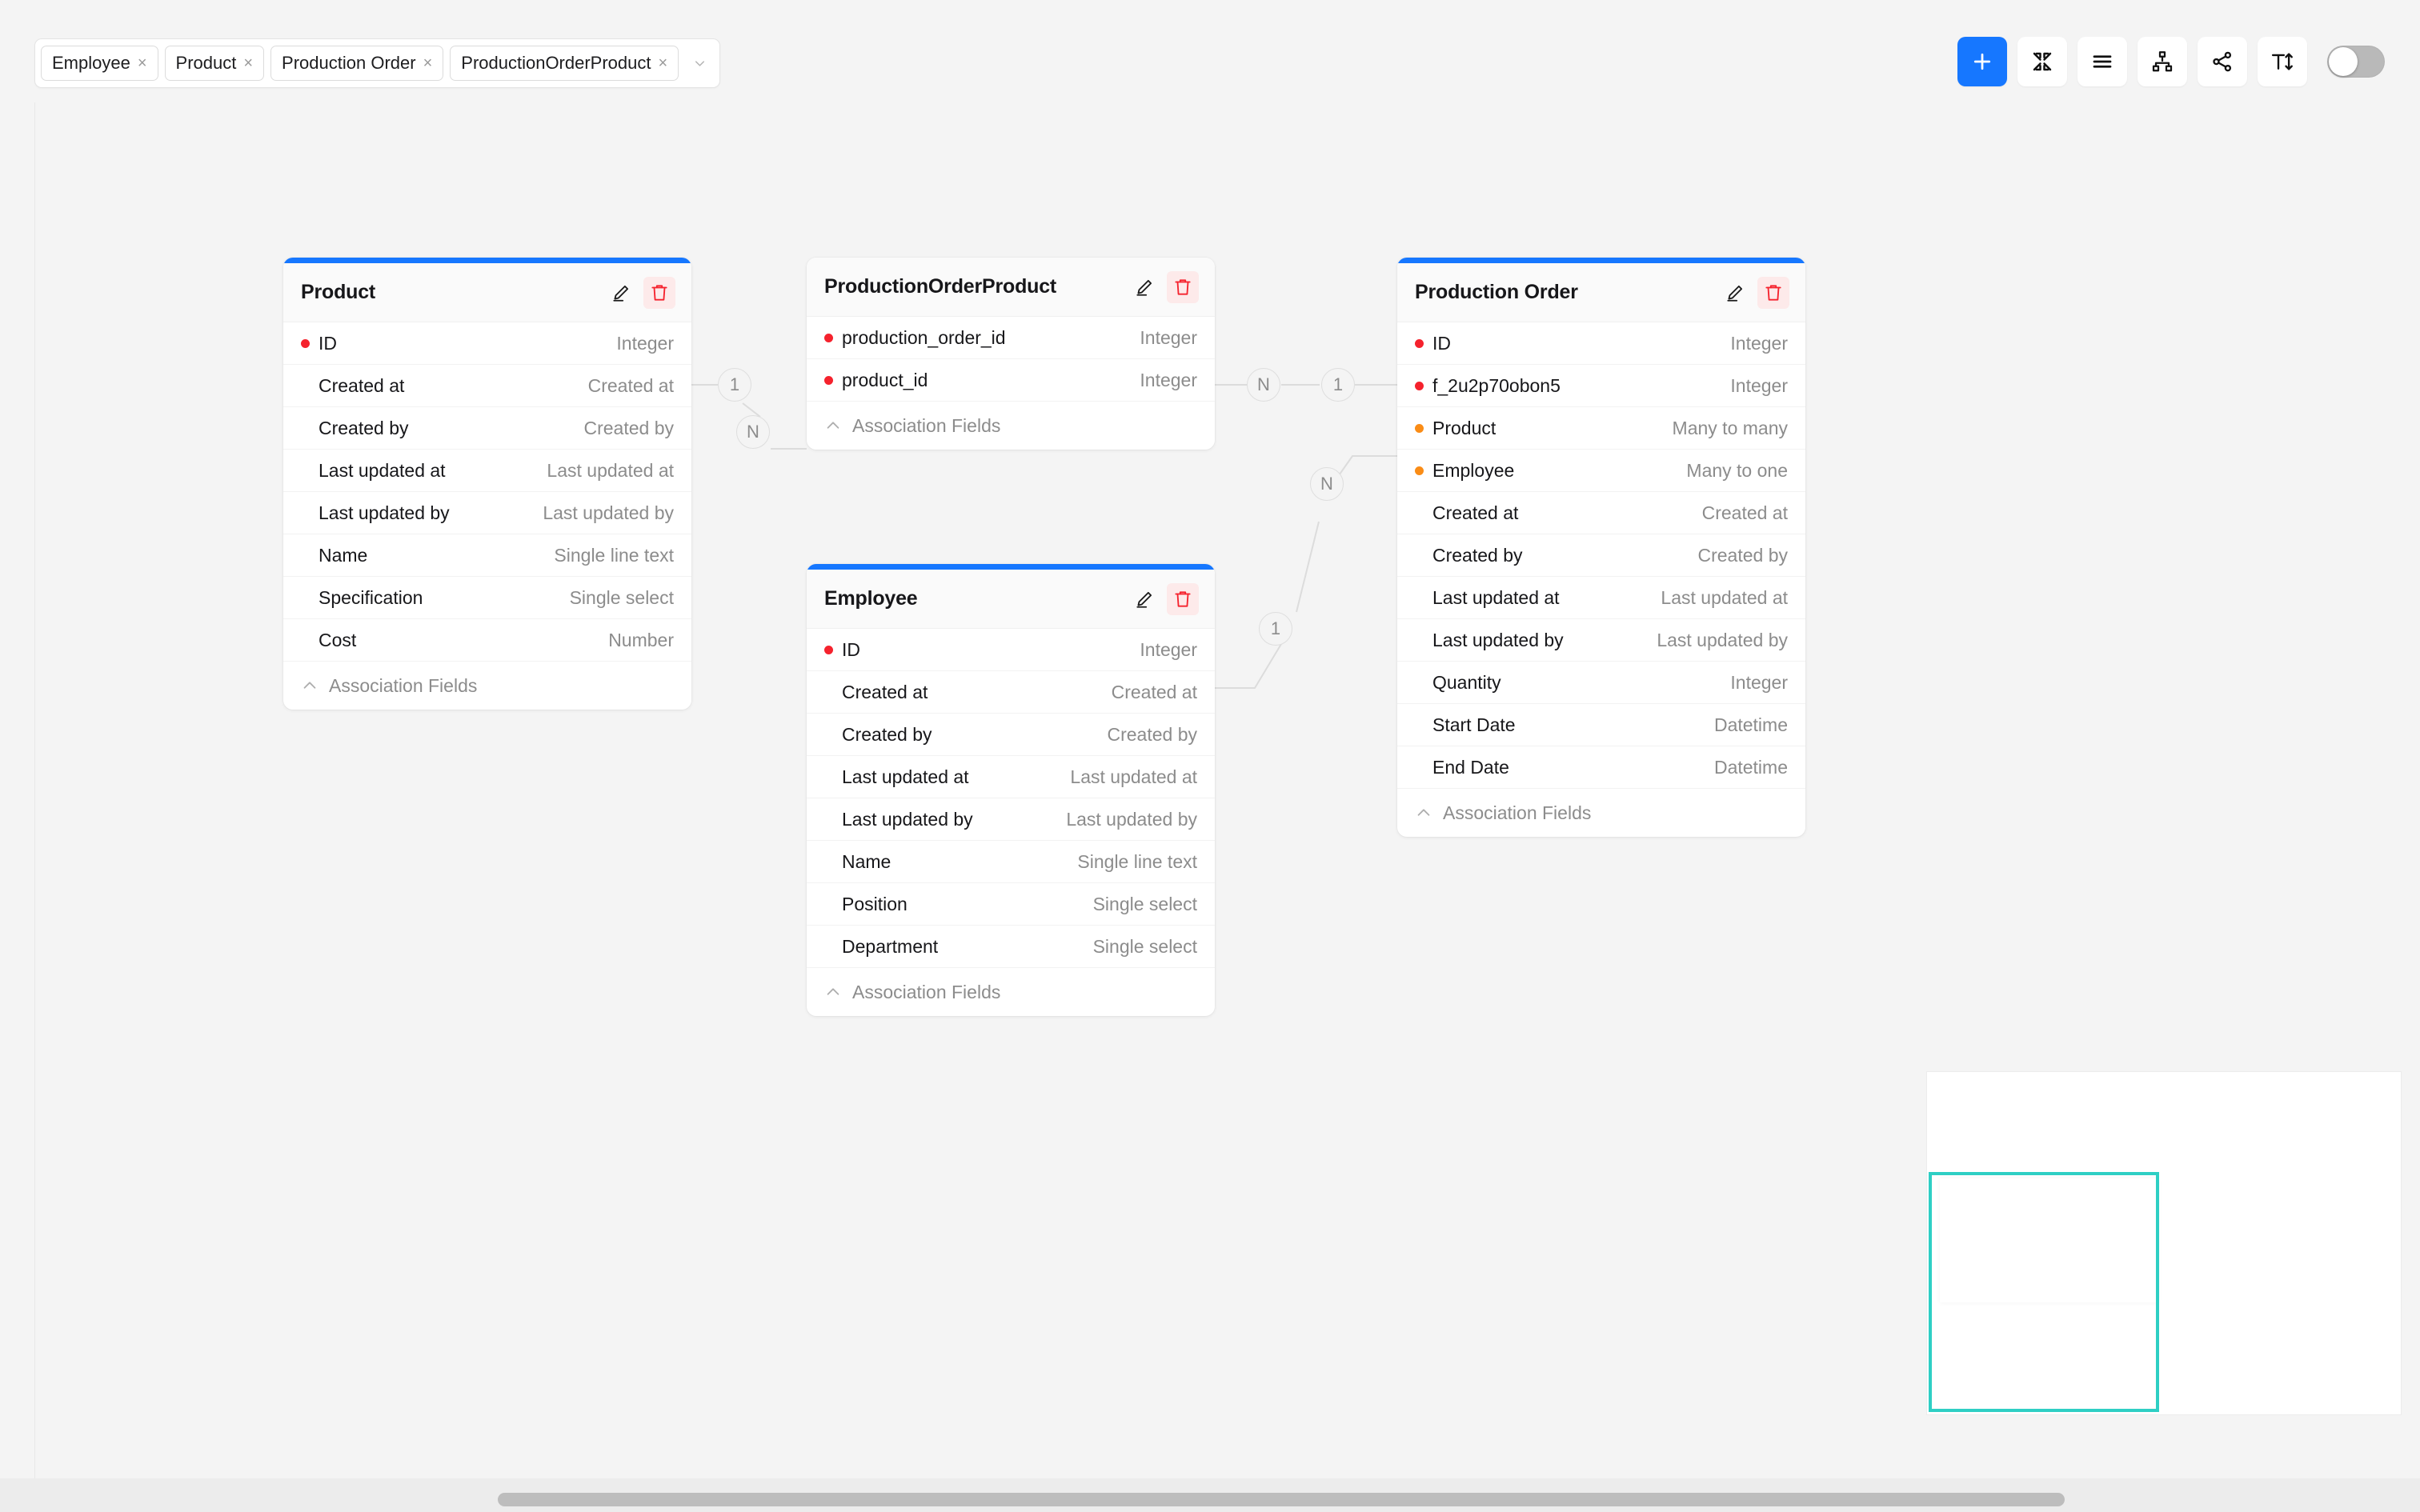  Describe the element at coordinates (1011, 599) in the screenshot. I see `card-header: Employee` at that location.